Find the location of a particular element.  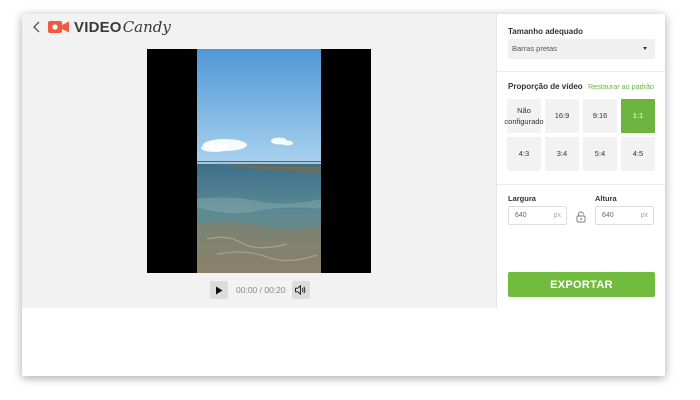

export-button: EXPORTAR is located at coordinates (581, 284).